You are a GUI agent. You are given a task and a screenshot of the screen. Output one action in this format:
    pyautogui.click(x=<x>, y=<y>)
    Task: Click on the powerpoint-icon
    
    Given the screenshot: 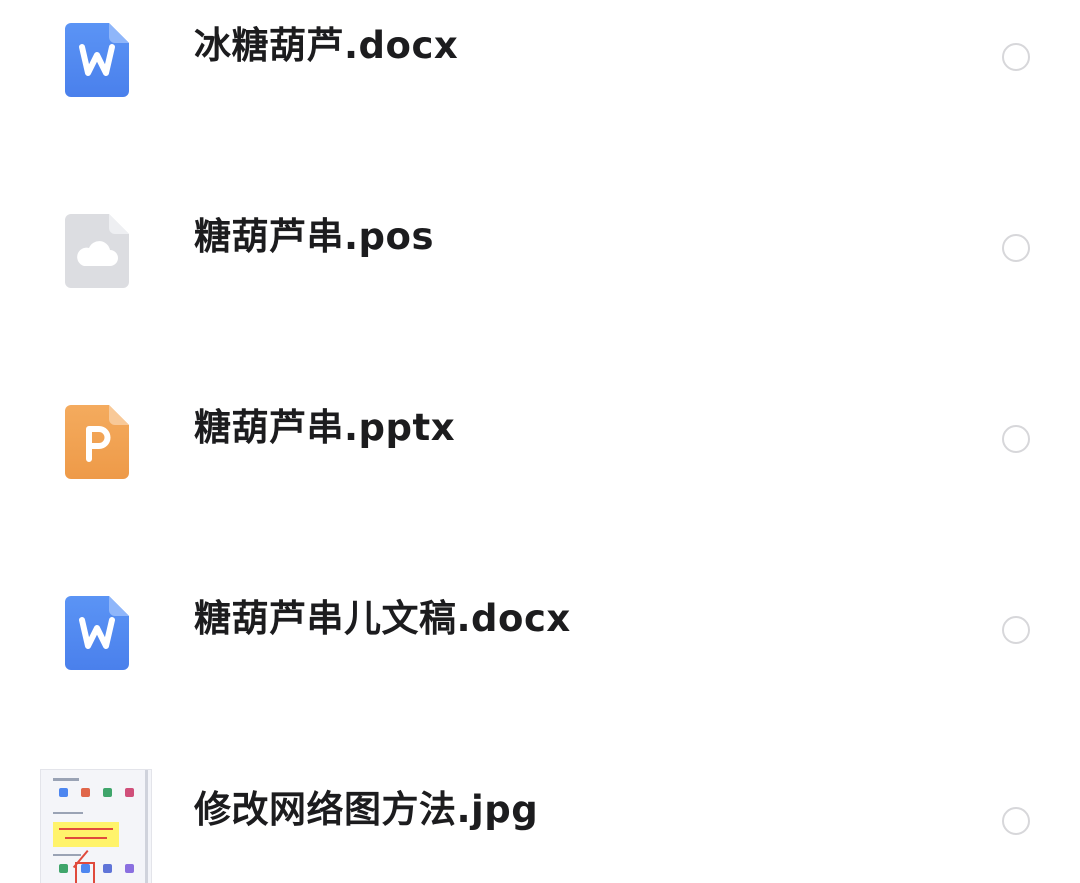 What is the action you would take?
    pyautogui.click(x=97, y=442)
    